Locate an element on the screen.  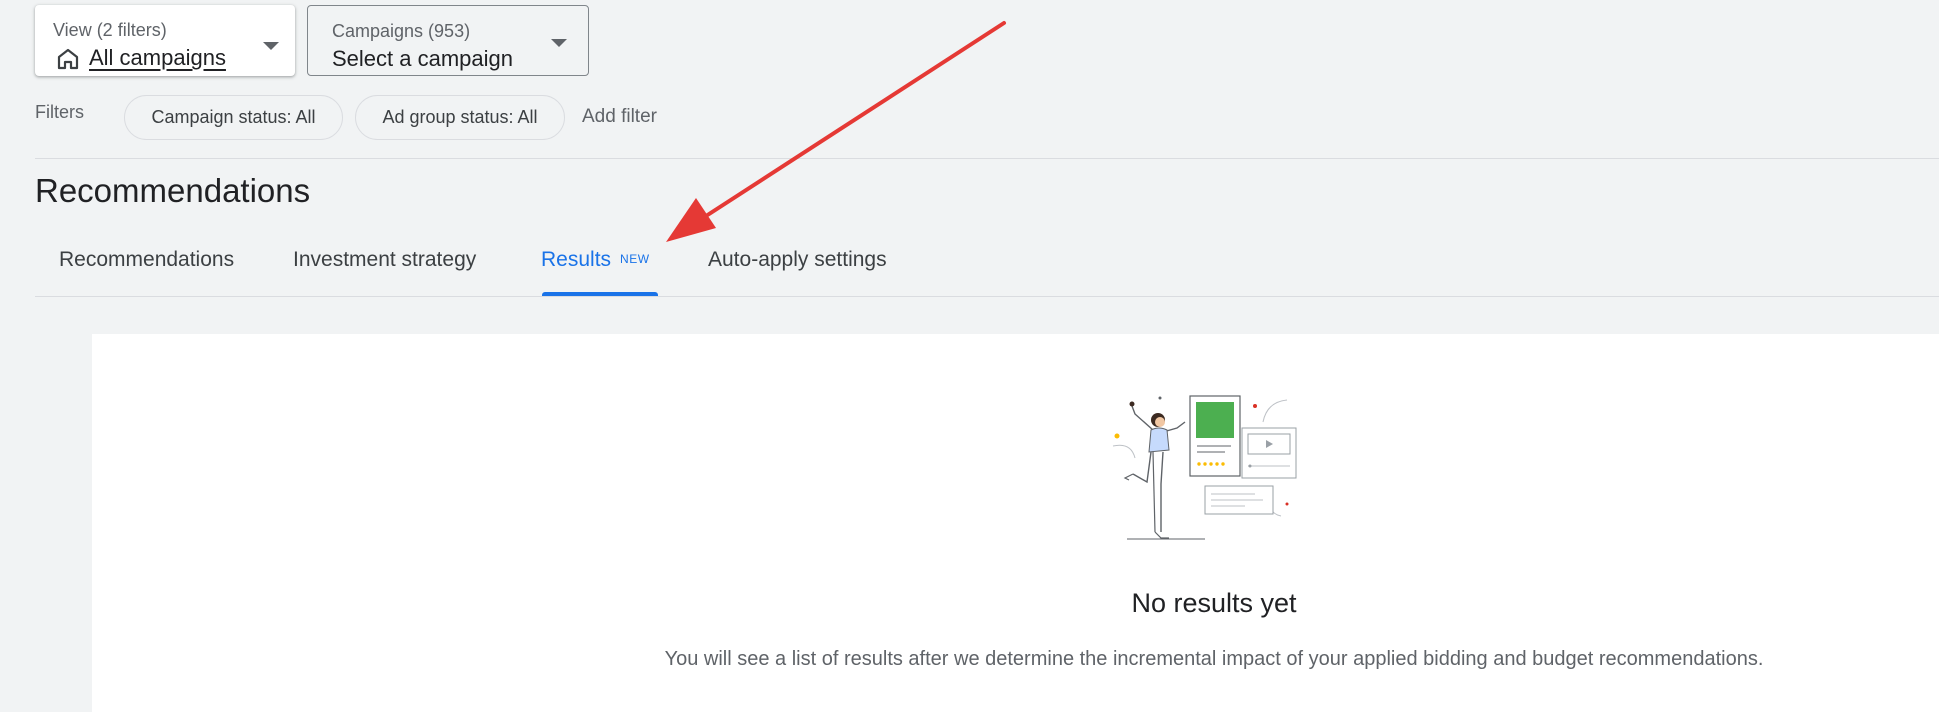
page-title: Recommendations is located at coordinates (173, 190).